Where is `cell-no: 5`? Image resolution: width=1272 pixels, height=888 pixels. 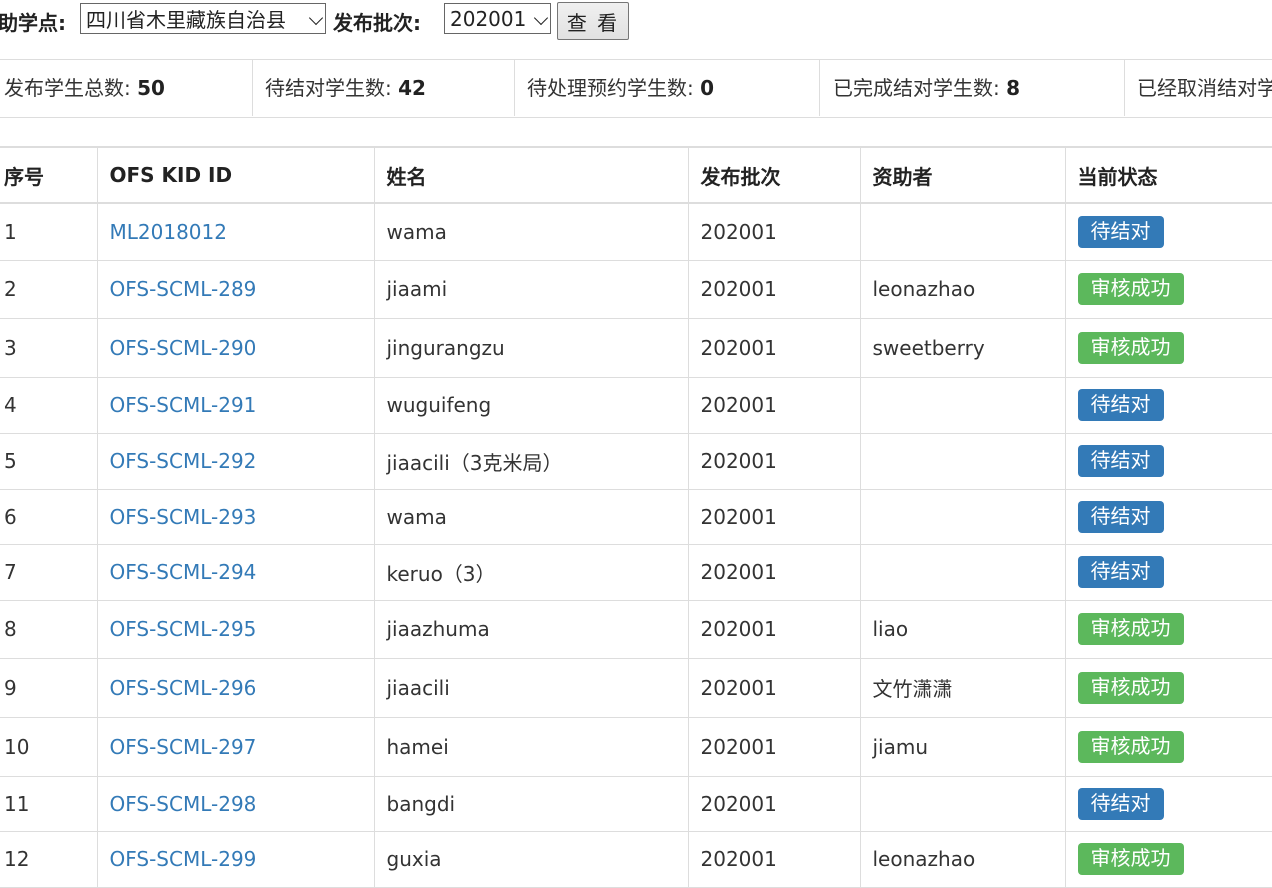
cell-no: 5 is located at coordinates (49, 461).